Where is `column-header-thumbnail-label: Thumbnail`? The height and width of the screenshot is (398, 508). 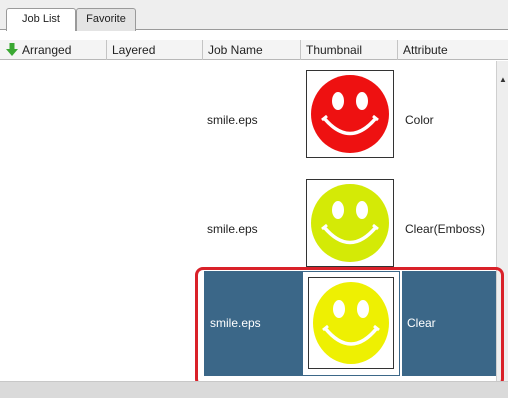 column-header-thumbnail-label: Thumbnail is located at coordinates (334, 50).